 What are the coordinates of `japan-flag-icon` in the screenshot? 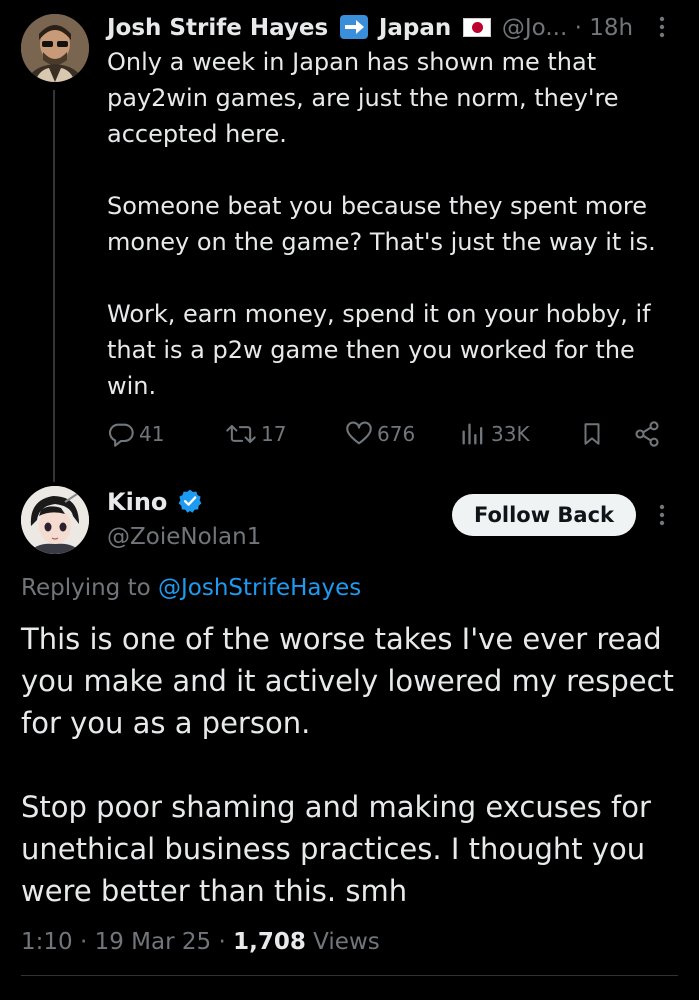 It's located at (476, 27).